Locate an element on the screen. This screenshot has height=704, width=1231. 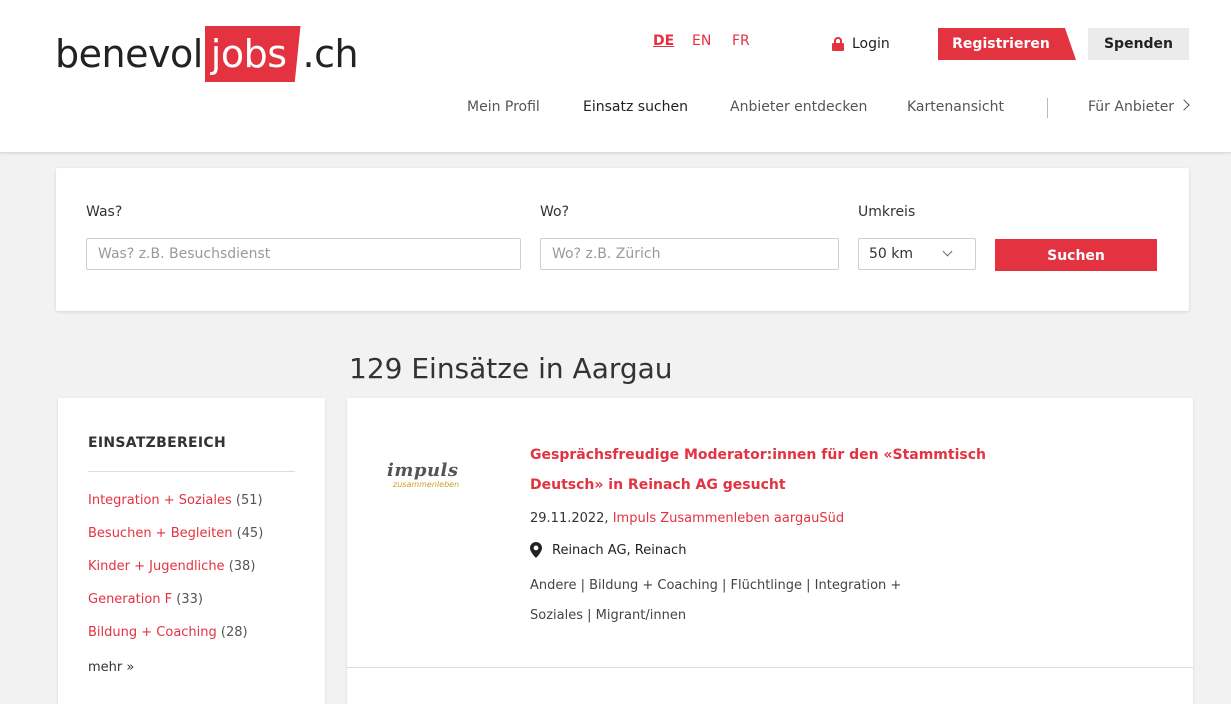
more-filters-link: mehr » is located at coordinates (111, 667).